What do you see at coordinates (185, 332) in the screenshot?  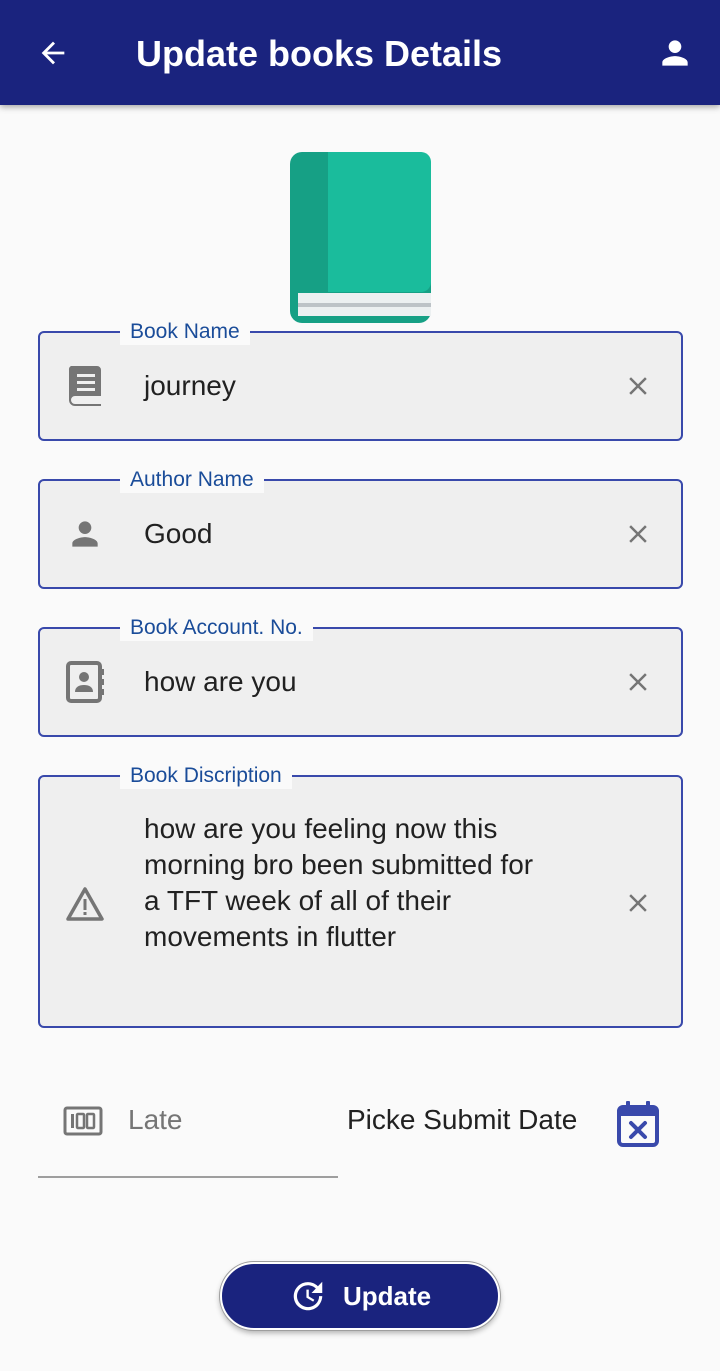 I see `book-name-label: Book Name` at bounding box center [185, 332].